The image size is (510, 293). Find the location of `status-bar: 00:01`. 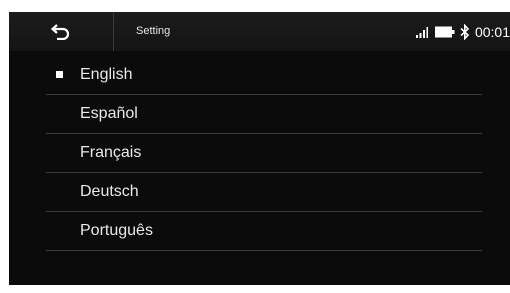

status-bar: 00:01 is located at coordinates (462, 31).